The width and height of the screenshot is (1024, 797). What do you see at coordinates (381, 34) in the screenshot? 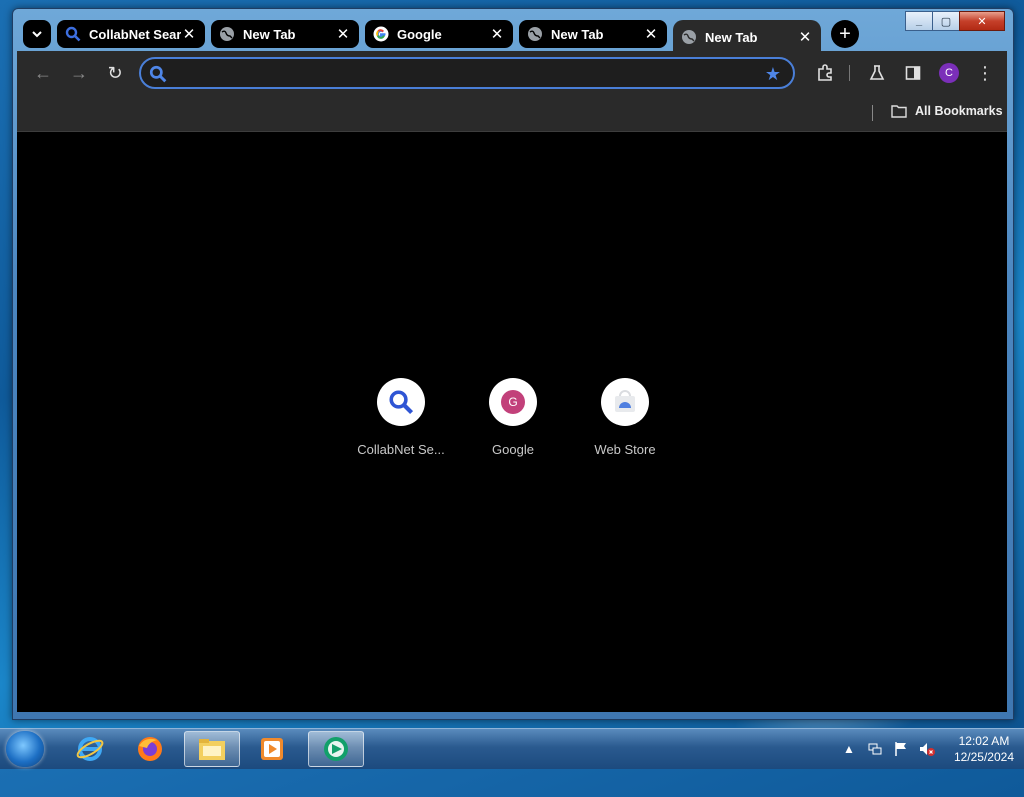
I see `google-icon` at bounding box center [381, 34].